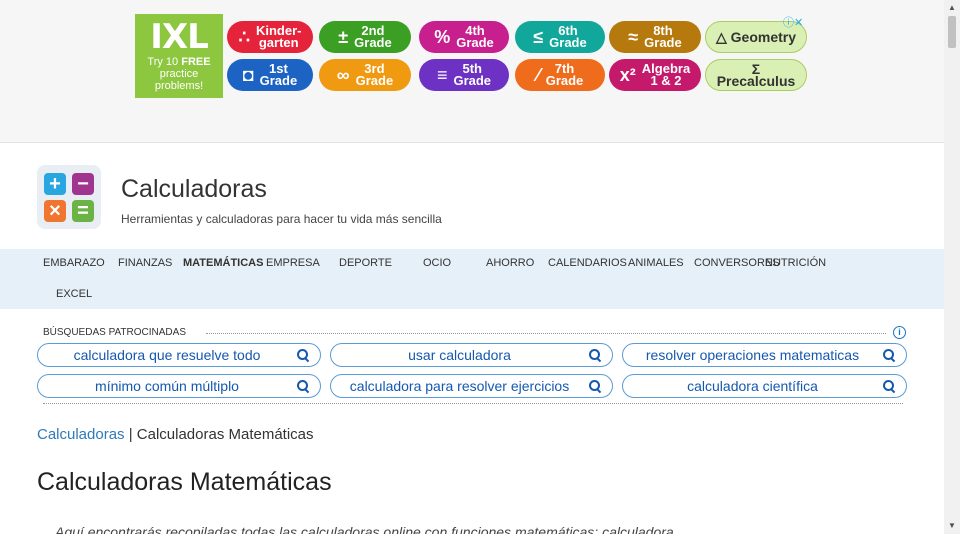 The width and height of the screenshot is (960, 534). What do you see at coordinates (194, 189) in the screenshot?
I see `site-title: Calculadoras` at bounding box center [194, 189].